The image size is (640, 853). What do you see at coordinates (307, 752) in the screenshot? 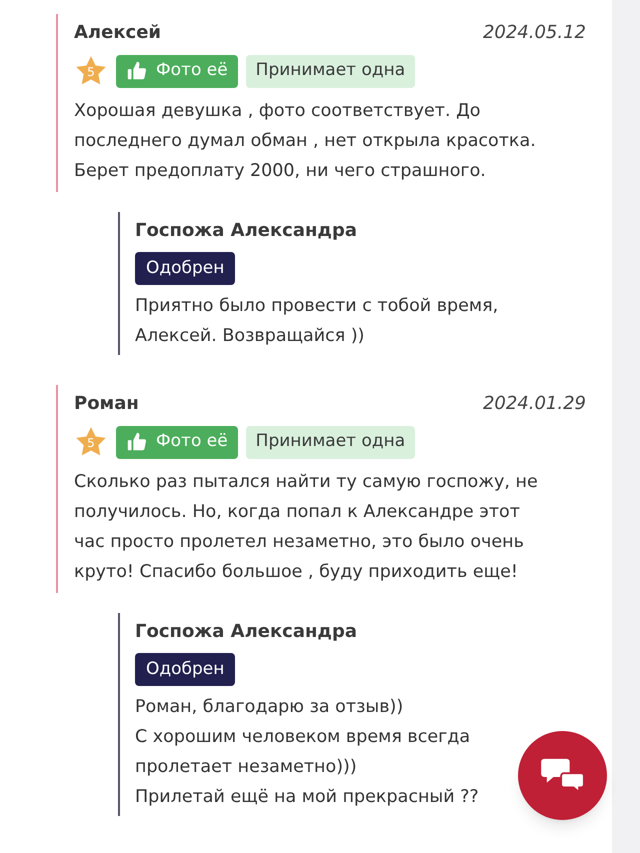
I see `reply-text: Роман, благодарю за отзыв)) С хорошим человеком время всегда пролетает незаметно))) Прилетай ещё на мой прекрасный ??` at bounding box center [307, 752].